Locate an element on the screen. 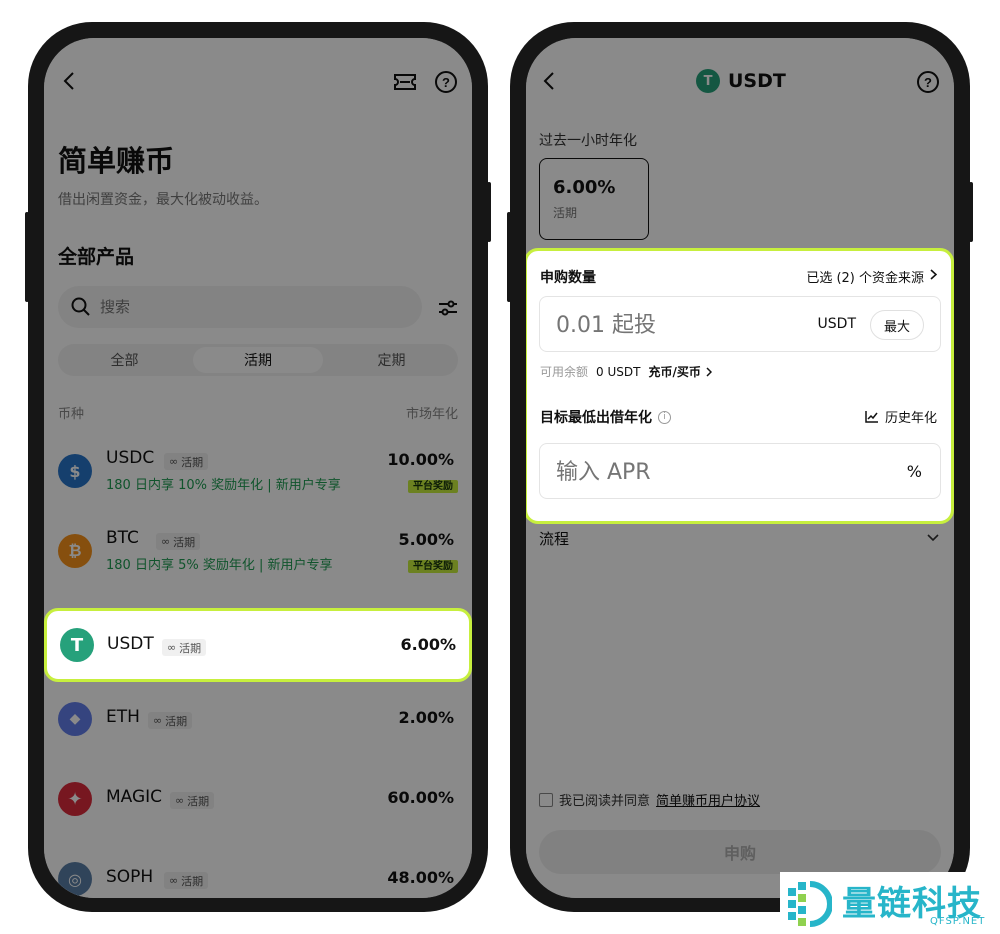 This screenshot has height=934, width=1000. product-row-usdt: T USDT ∞ 活期 6.00% is located at coordinates (258, 645).